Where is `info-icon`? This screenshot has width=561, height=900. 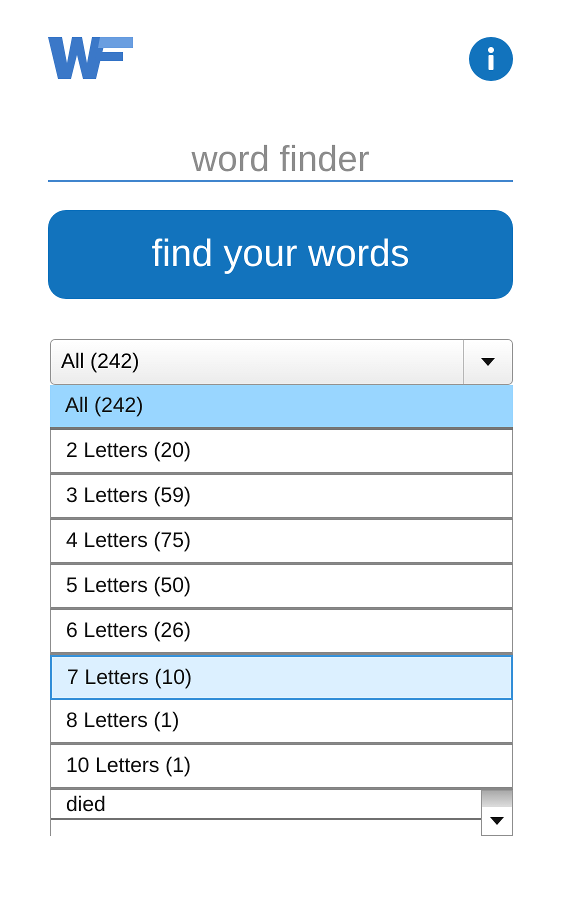 info-icon is located at coordinates (491, 59).